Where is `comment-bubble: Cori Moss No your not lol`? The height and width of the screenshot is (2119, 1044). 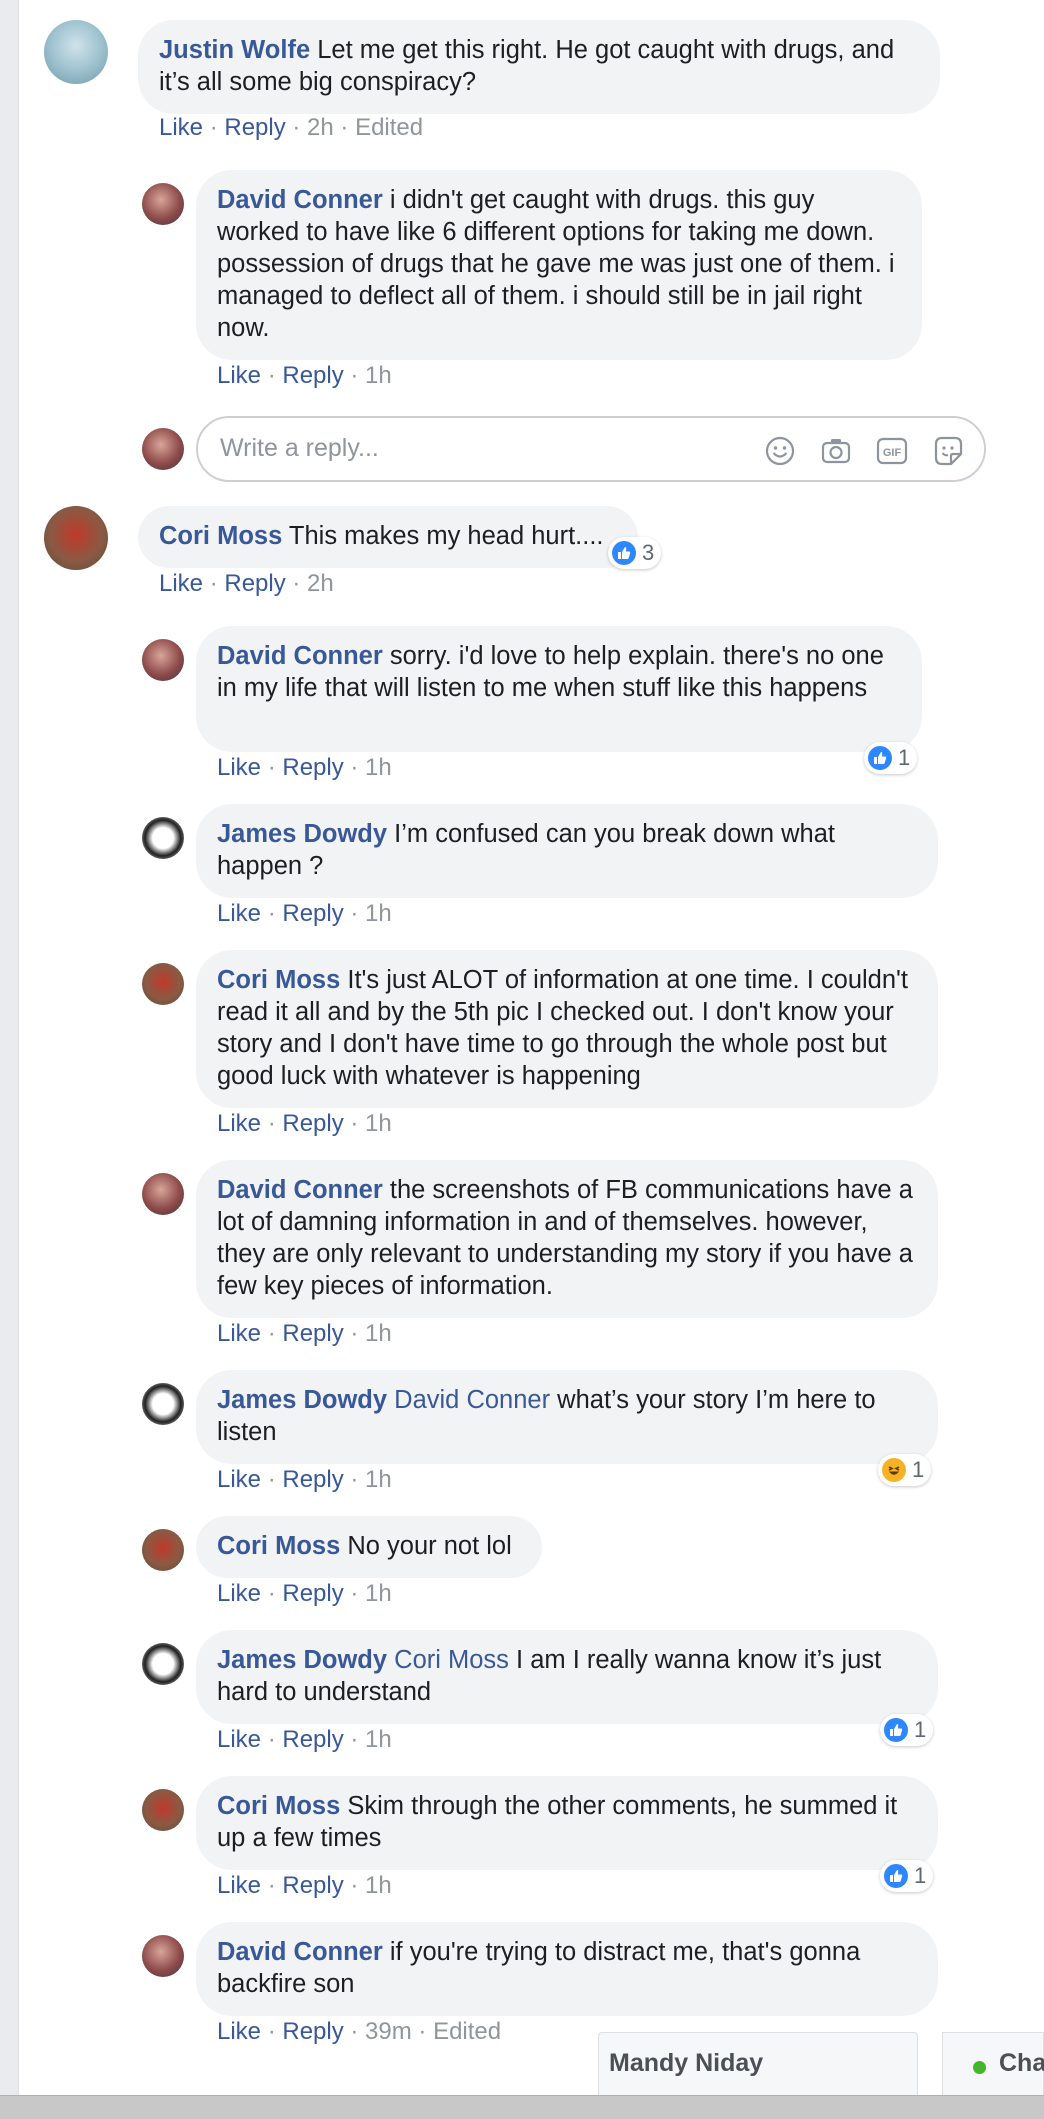
comment-bubble: Cori Moss No your not lol is located at coordinates (369, 1547).